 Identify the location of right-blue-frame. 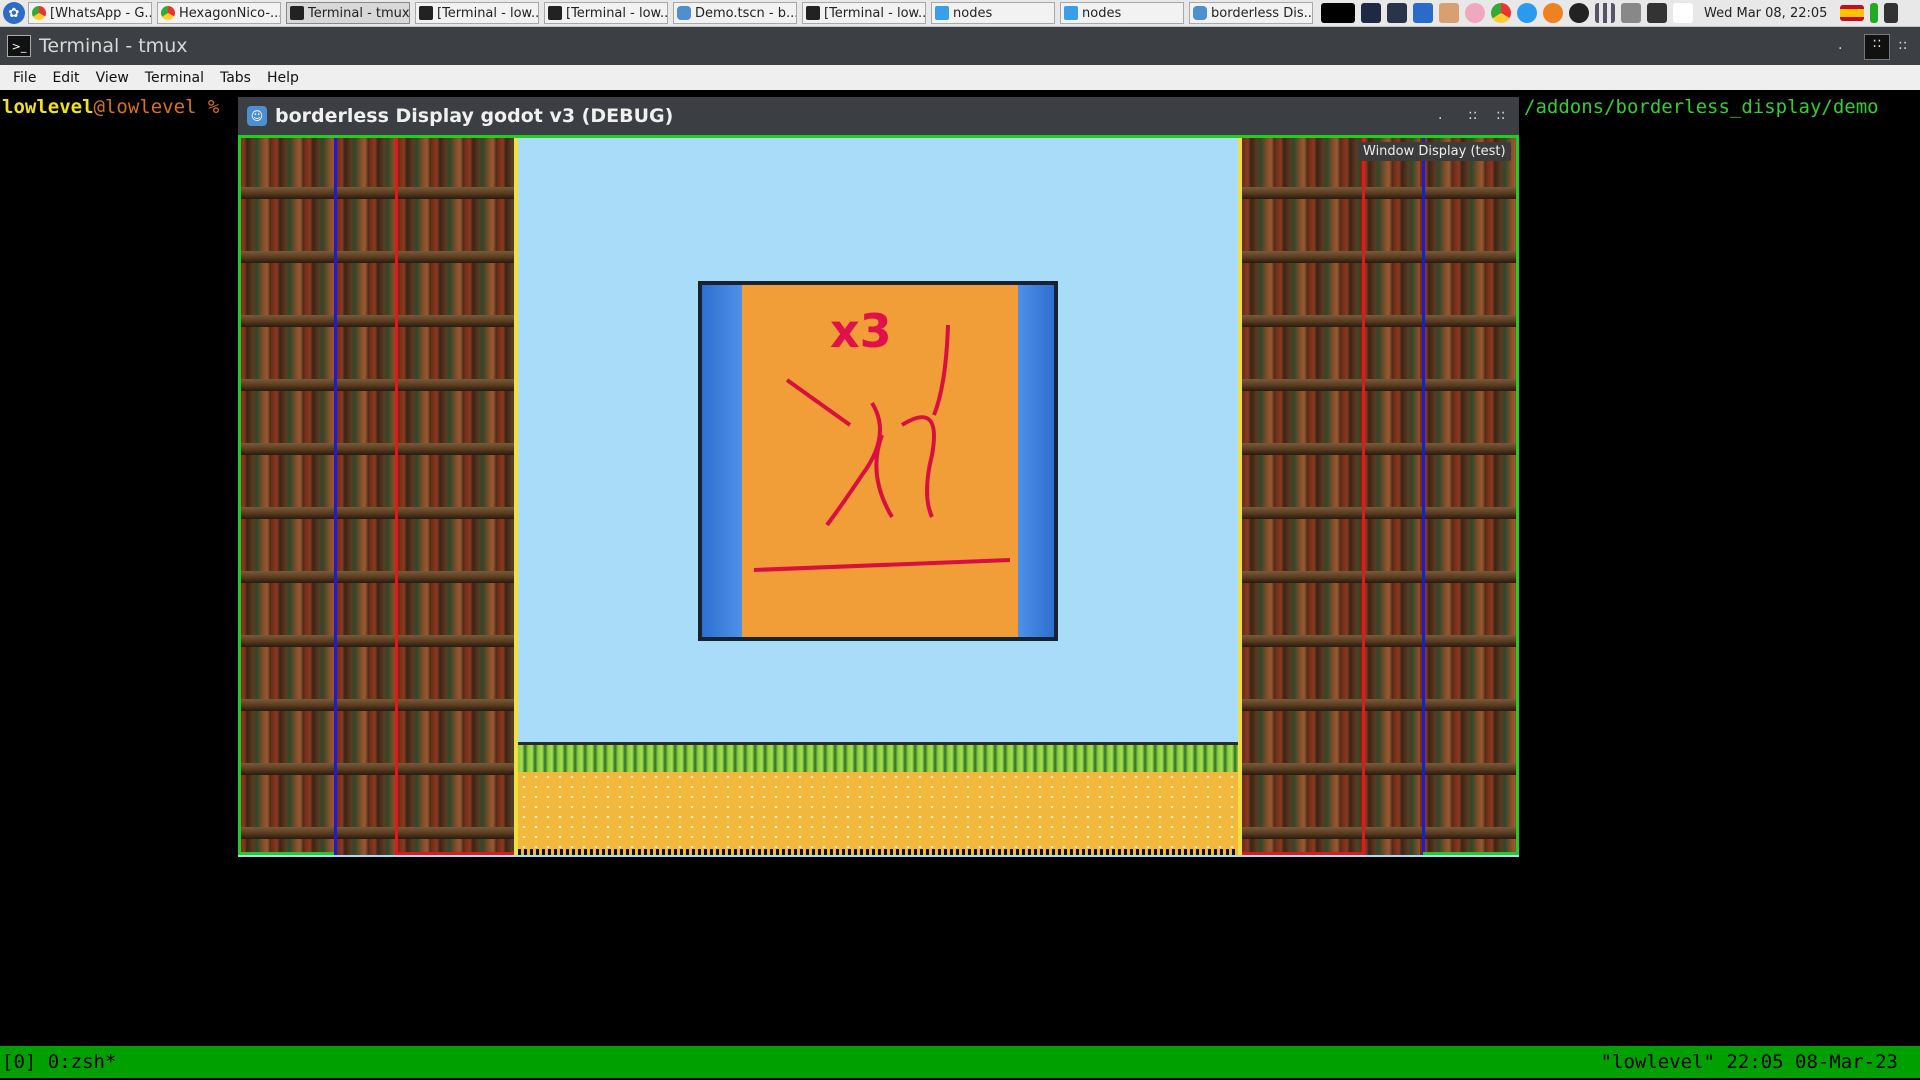
(1393, 495).